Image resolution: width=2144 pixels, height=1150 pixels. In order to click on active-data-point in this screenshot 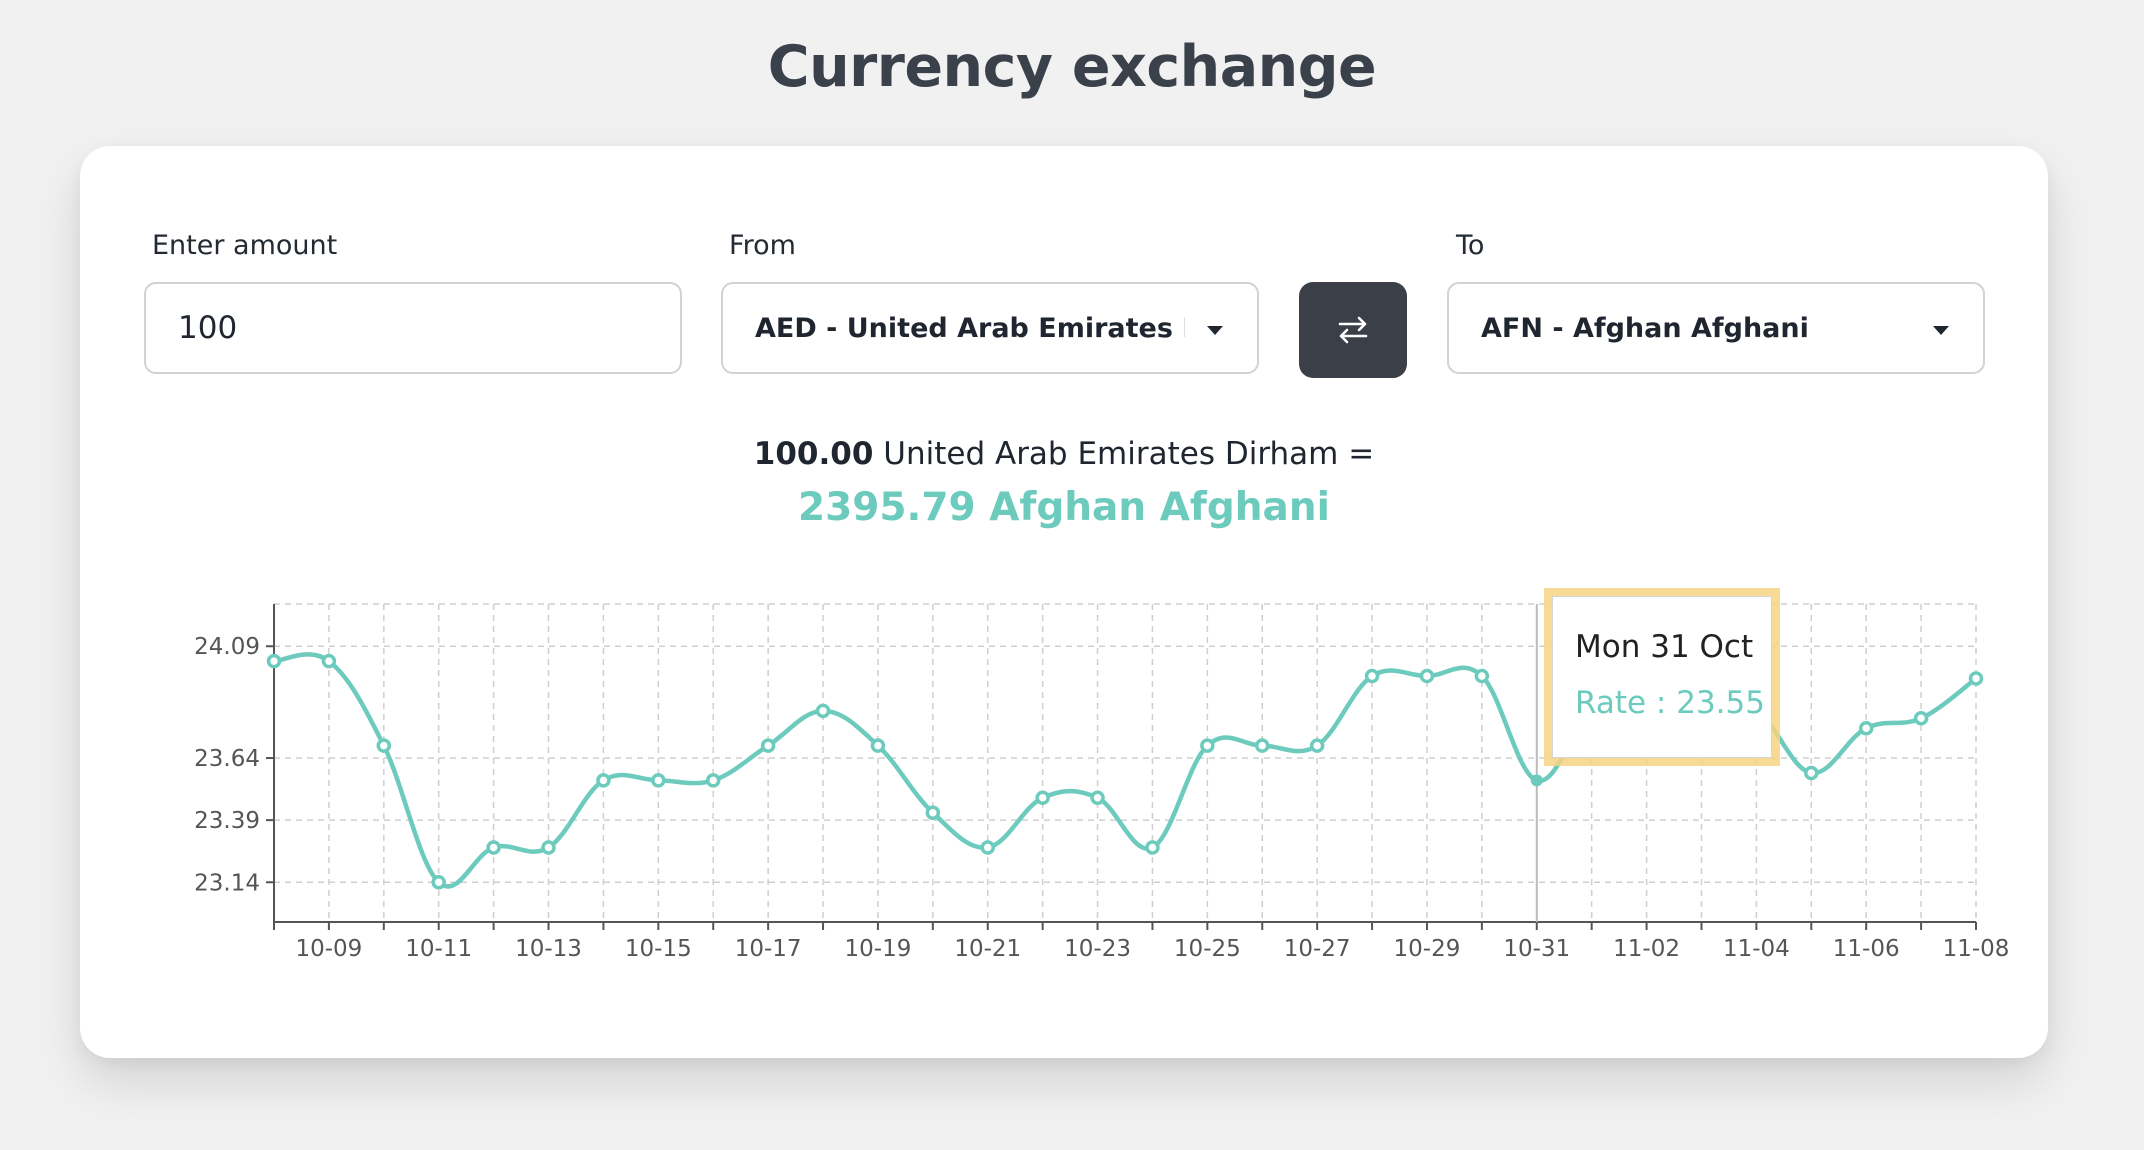, I will do `click(1536, 780)`.